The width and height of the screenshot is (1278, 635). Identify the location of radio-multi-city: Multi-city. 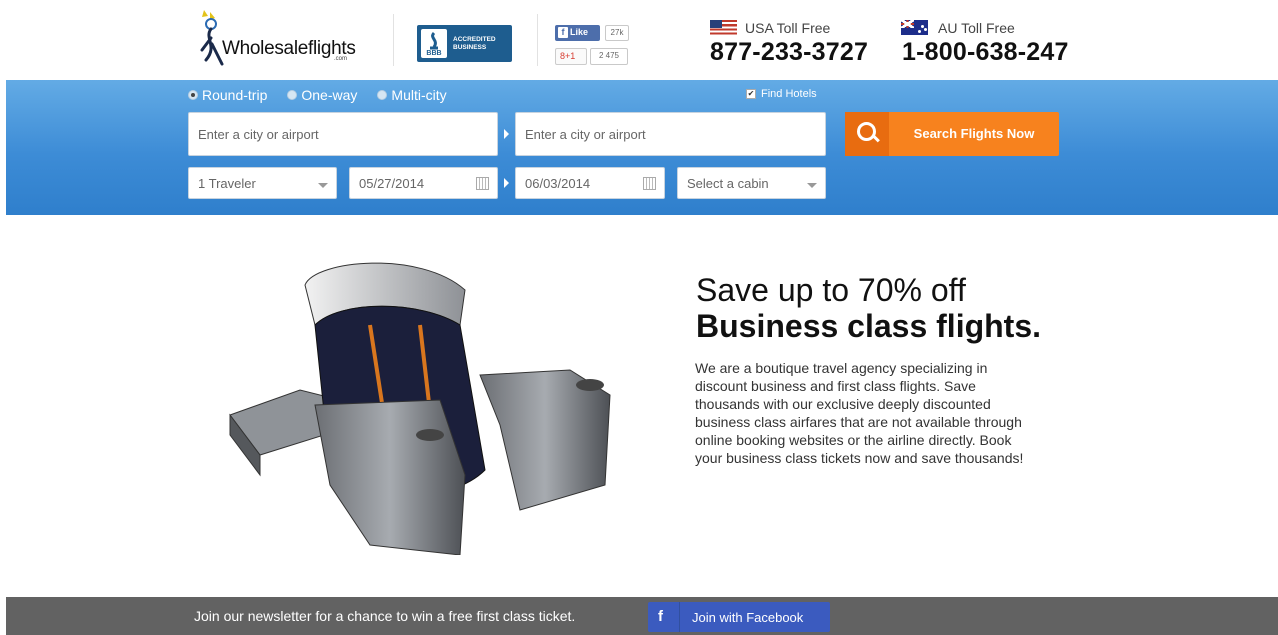
(412, 95).